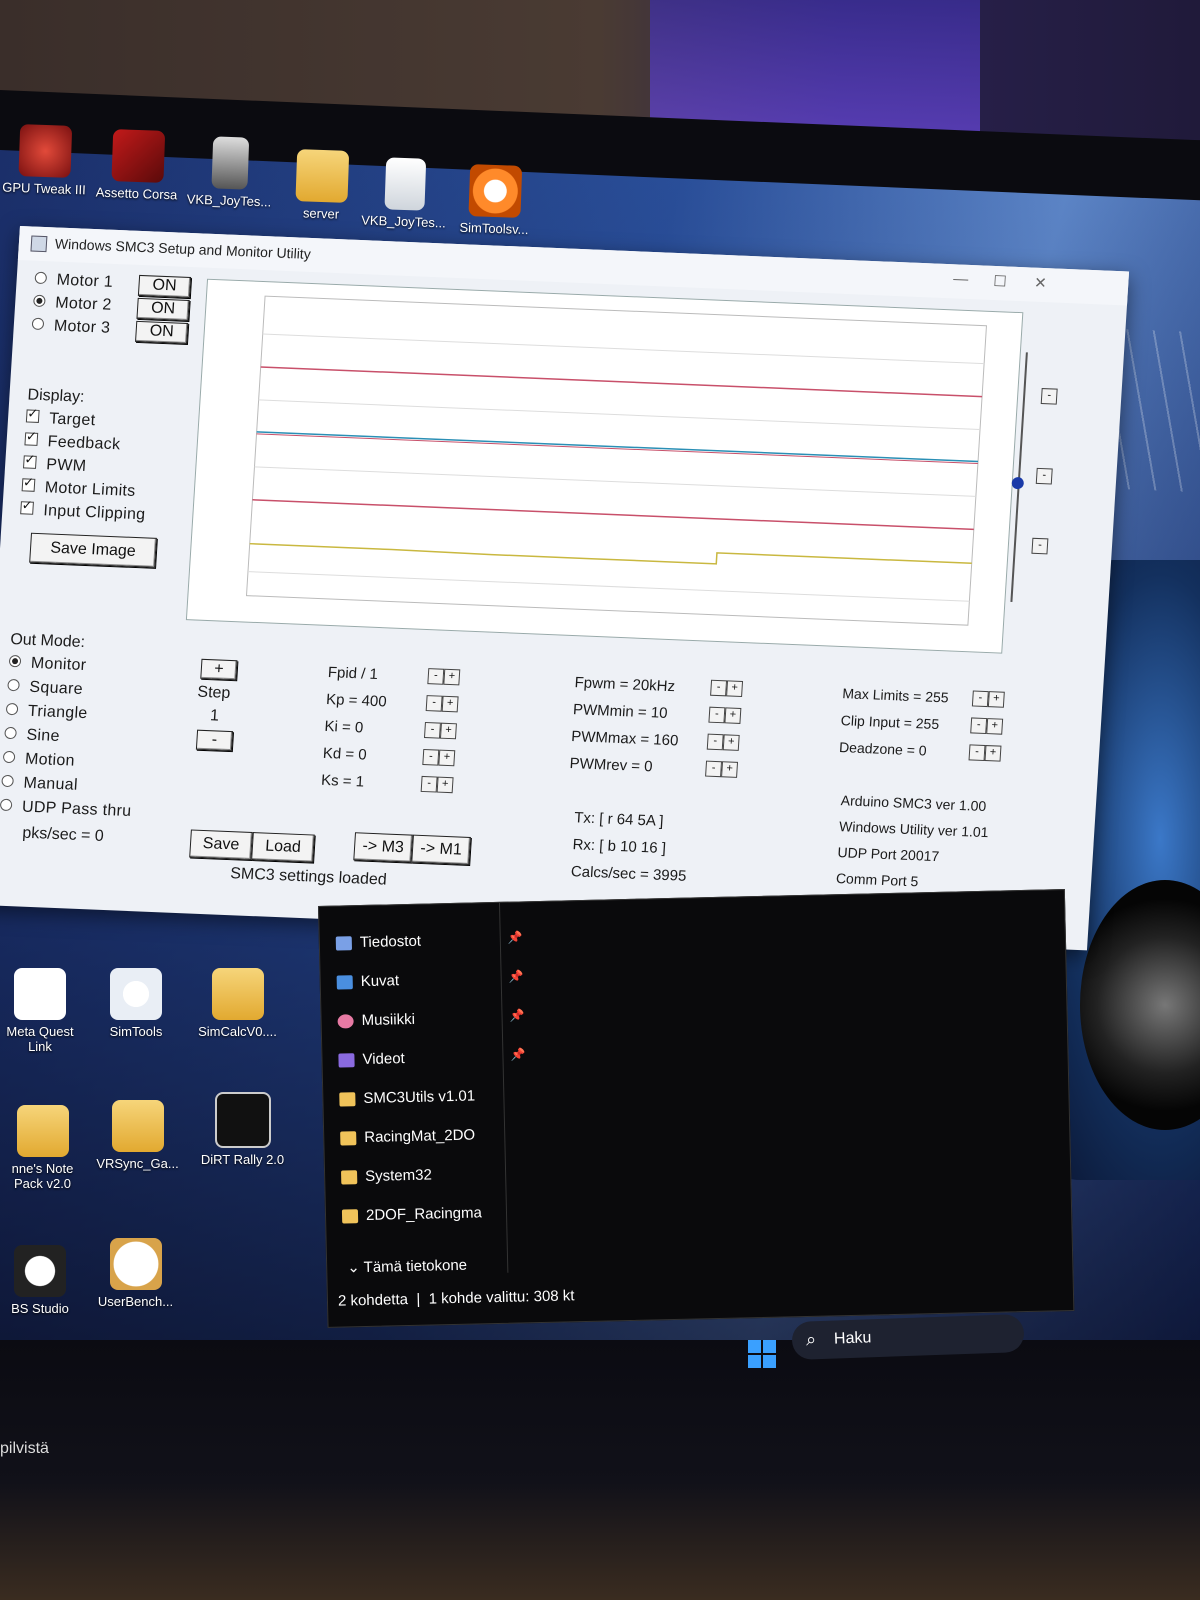 This screenshot has width=1200, height=1600. I want to click on desktop-icon-obs: BS Studio, so click(40, 1280).